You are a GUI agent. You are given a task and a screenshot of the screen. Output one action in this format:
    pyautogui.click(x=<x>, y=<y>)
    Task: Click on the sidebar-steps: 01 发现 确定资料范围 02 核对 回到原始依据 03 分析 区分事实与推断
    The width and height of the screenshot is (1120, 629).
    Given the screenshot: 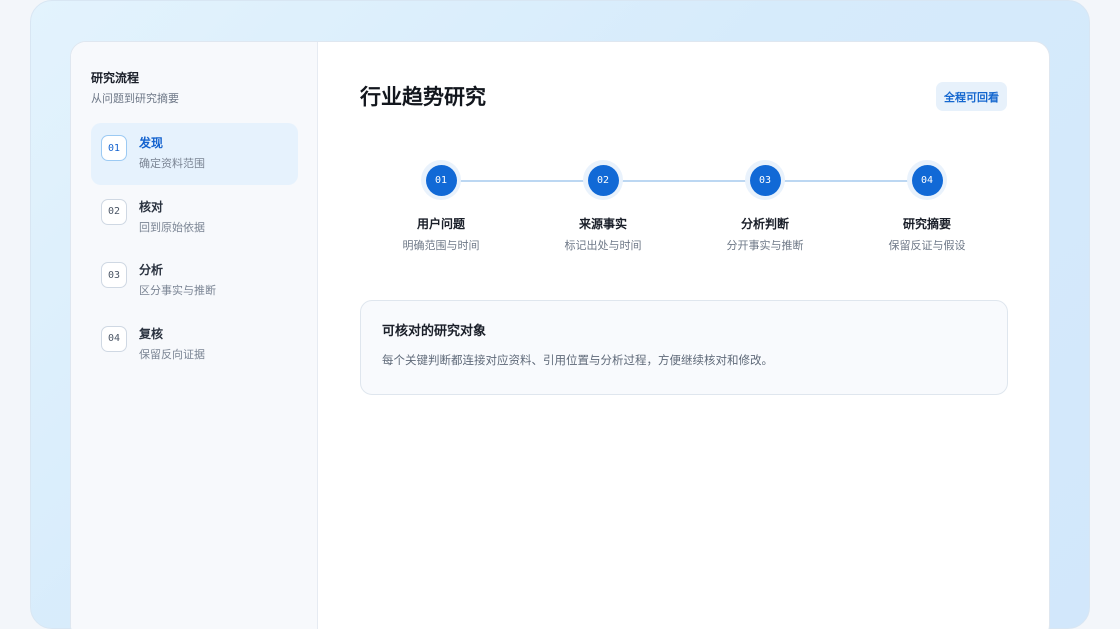 What is the action you would take?
    pyautogui.click(x=194, y=249)
    